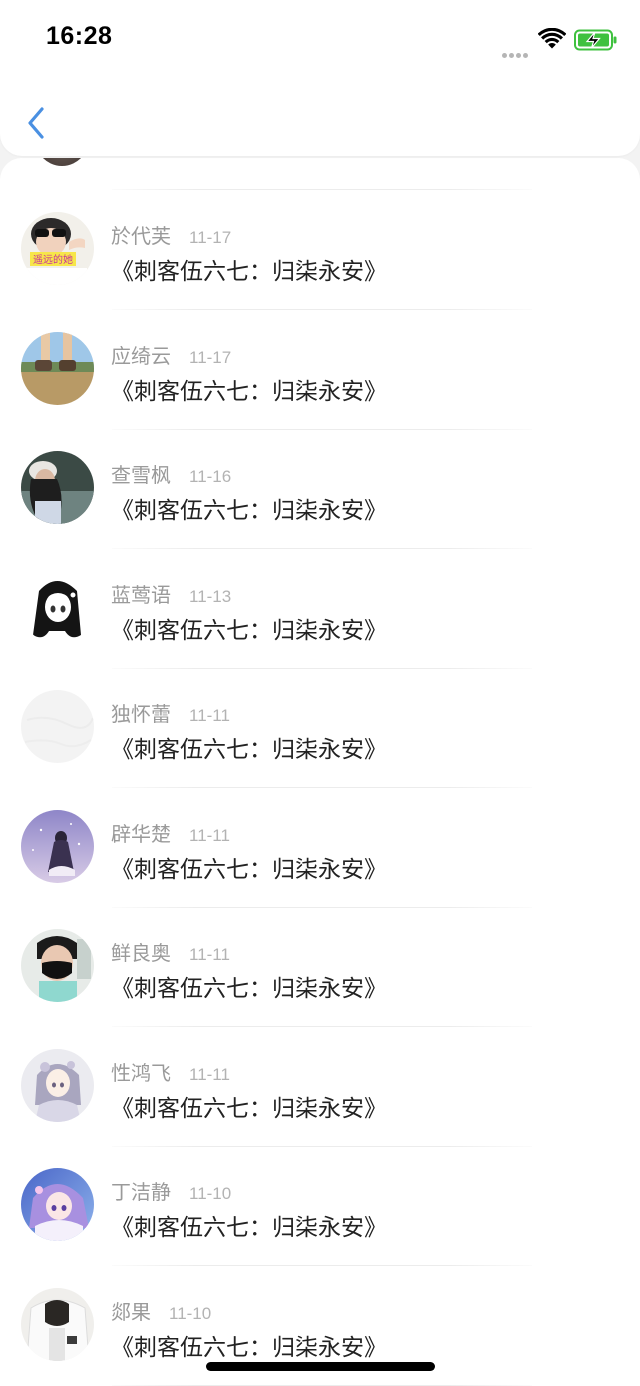 This screenshot has height=1386, width=640. I want to click on user-name: 丁洁静, so click(141, 1190).